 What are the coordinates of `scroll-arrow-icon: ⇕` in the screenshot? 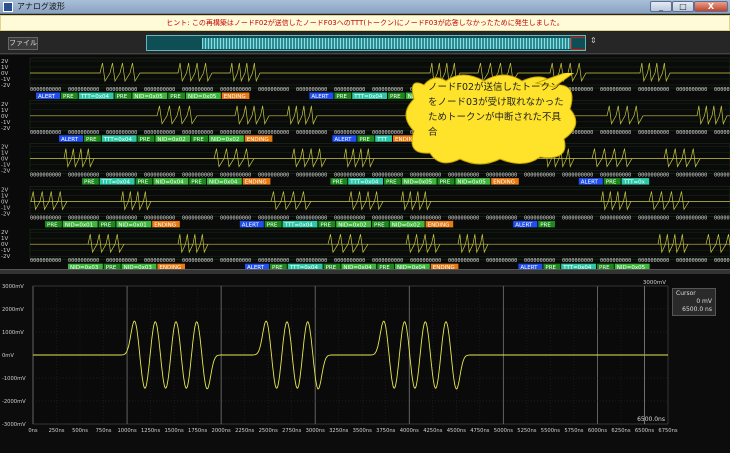 It's located at (593, 40).